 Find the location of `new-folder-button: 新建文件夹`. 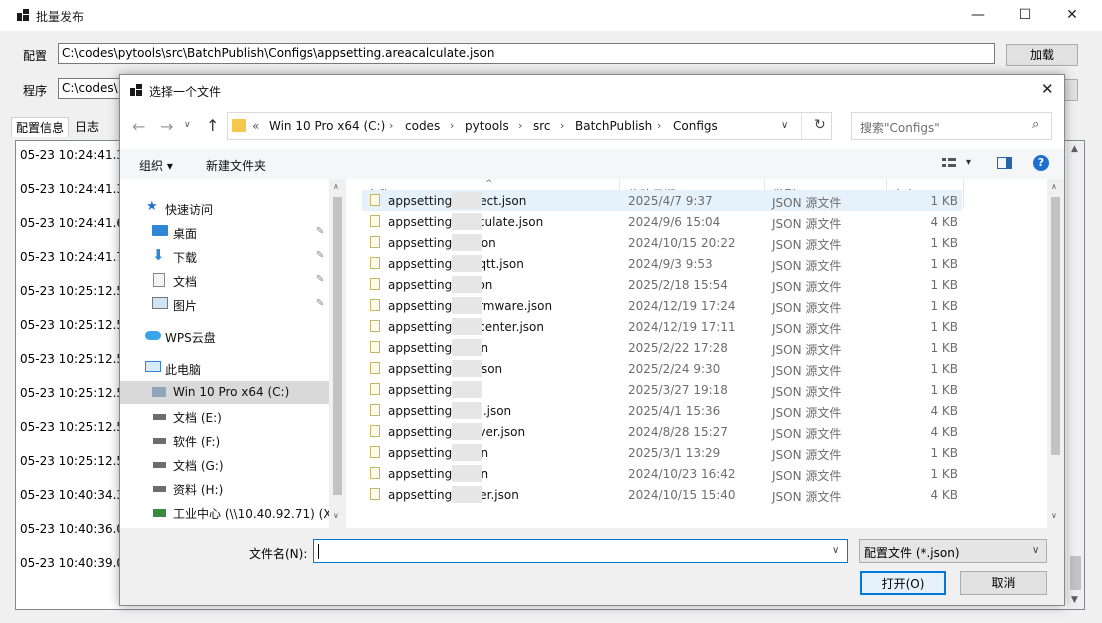

new-folder-button: 新建文件夹 is located at coordinates (236, 165).